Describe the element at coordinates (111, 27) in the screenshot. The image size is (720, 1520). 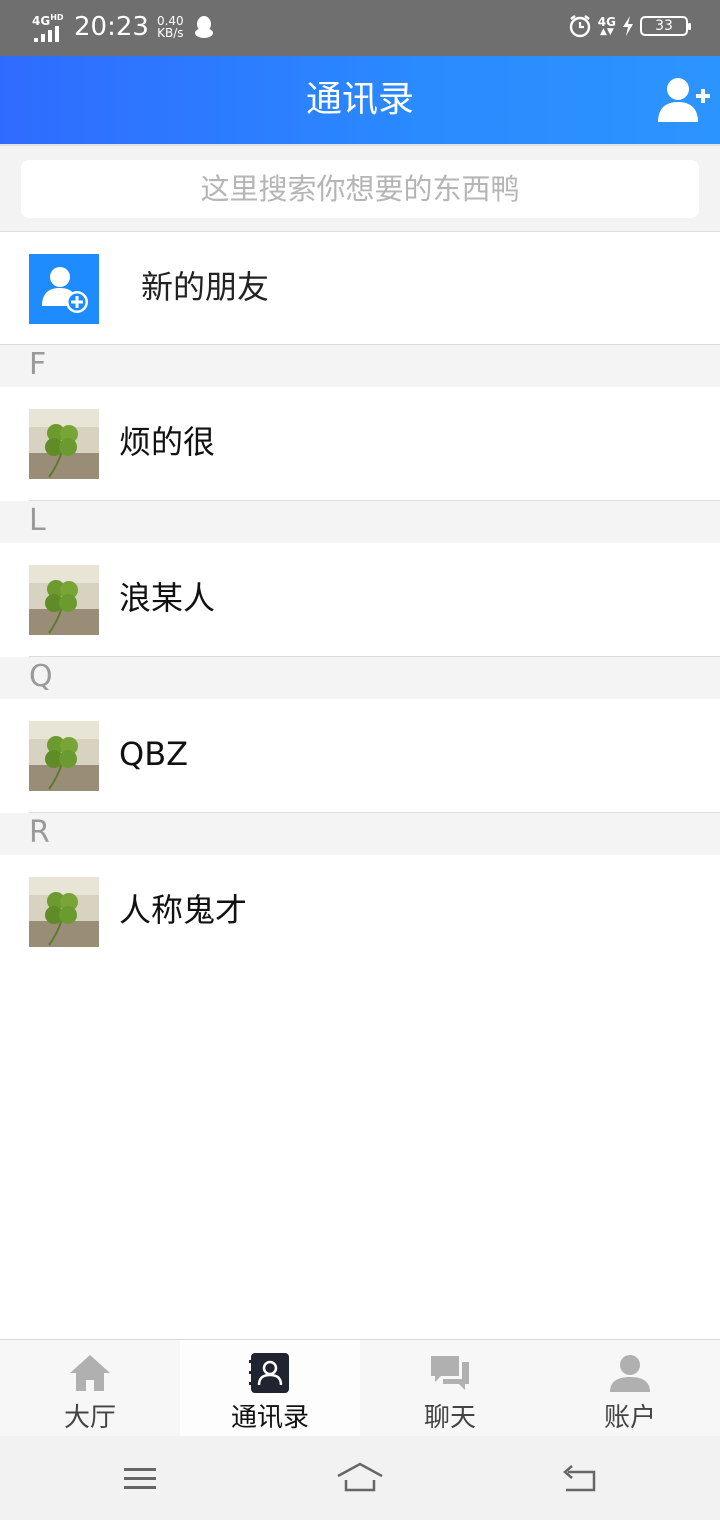
I see `clock: 20:23` at that location.